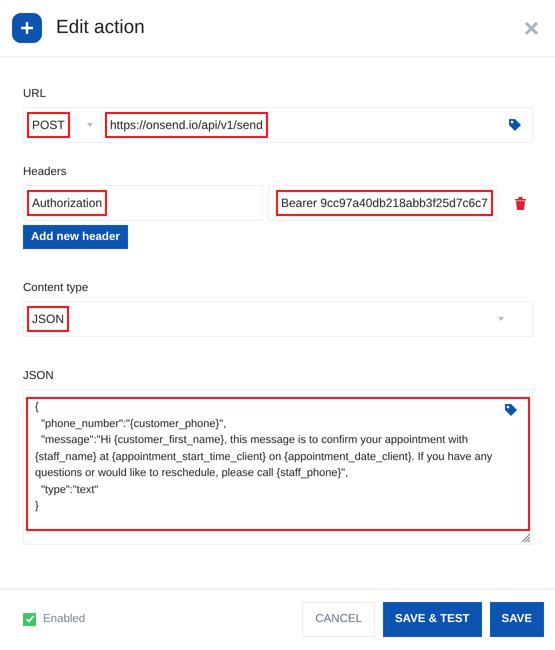 This screenshot has height=650, width=555. I want to click on header-value-field: Bearer 9cc97a40db218abb3f25d7c6c7, so click(383, 203).